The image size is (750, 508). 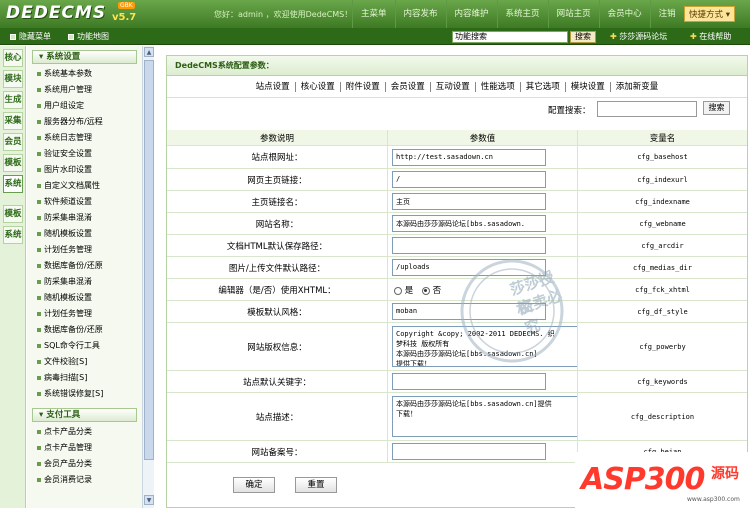 What do you see at coordinates (510, 37) in the screenshot?
I see `function-search-input: 功能搜索` at bounding box center [510, 37].